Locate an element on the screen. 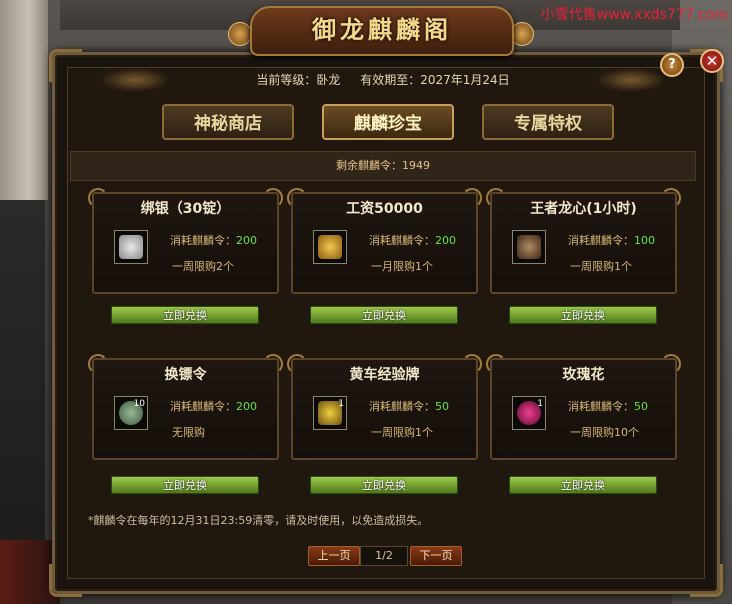 The image size is (732, 604). page-title: 御龙麒麟阁 is located at coordinates (382, 29).